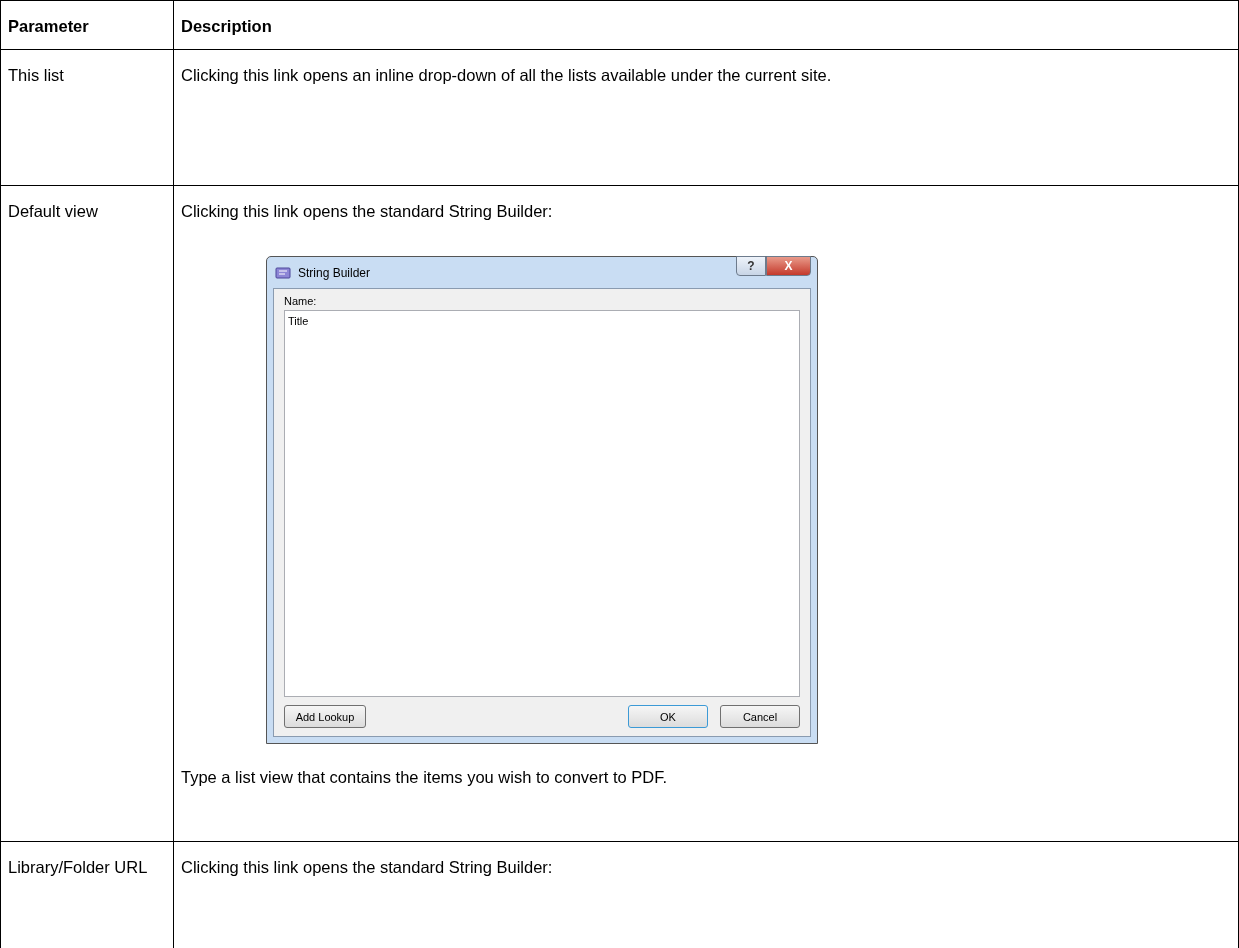 The width and height of the screenshot is (1239, 948). I want to click on dialog-button: OK, so click(668, 716).